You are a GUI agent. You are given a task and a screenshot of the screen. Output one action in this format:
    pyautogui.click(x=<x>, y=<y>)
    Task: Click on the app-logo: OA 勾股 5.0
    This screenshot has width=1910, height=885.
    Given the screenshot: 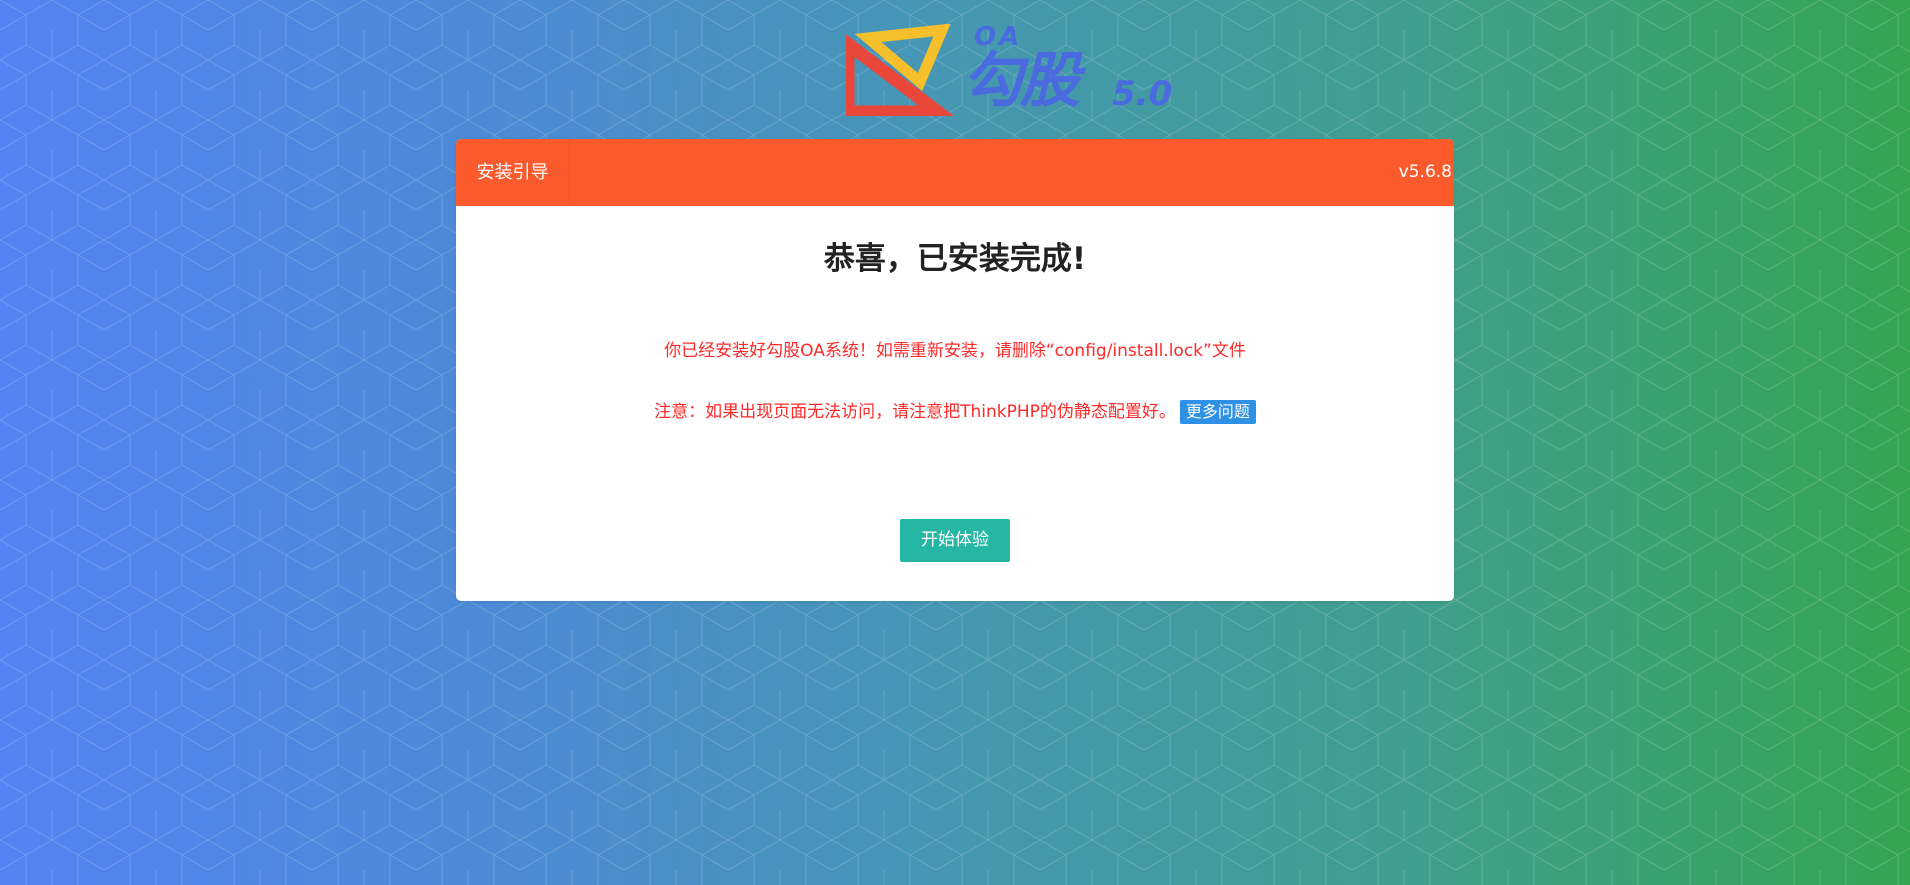 What is the action you would take?
    pyautogui.click(x=1011, y=69)
    